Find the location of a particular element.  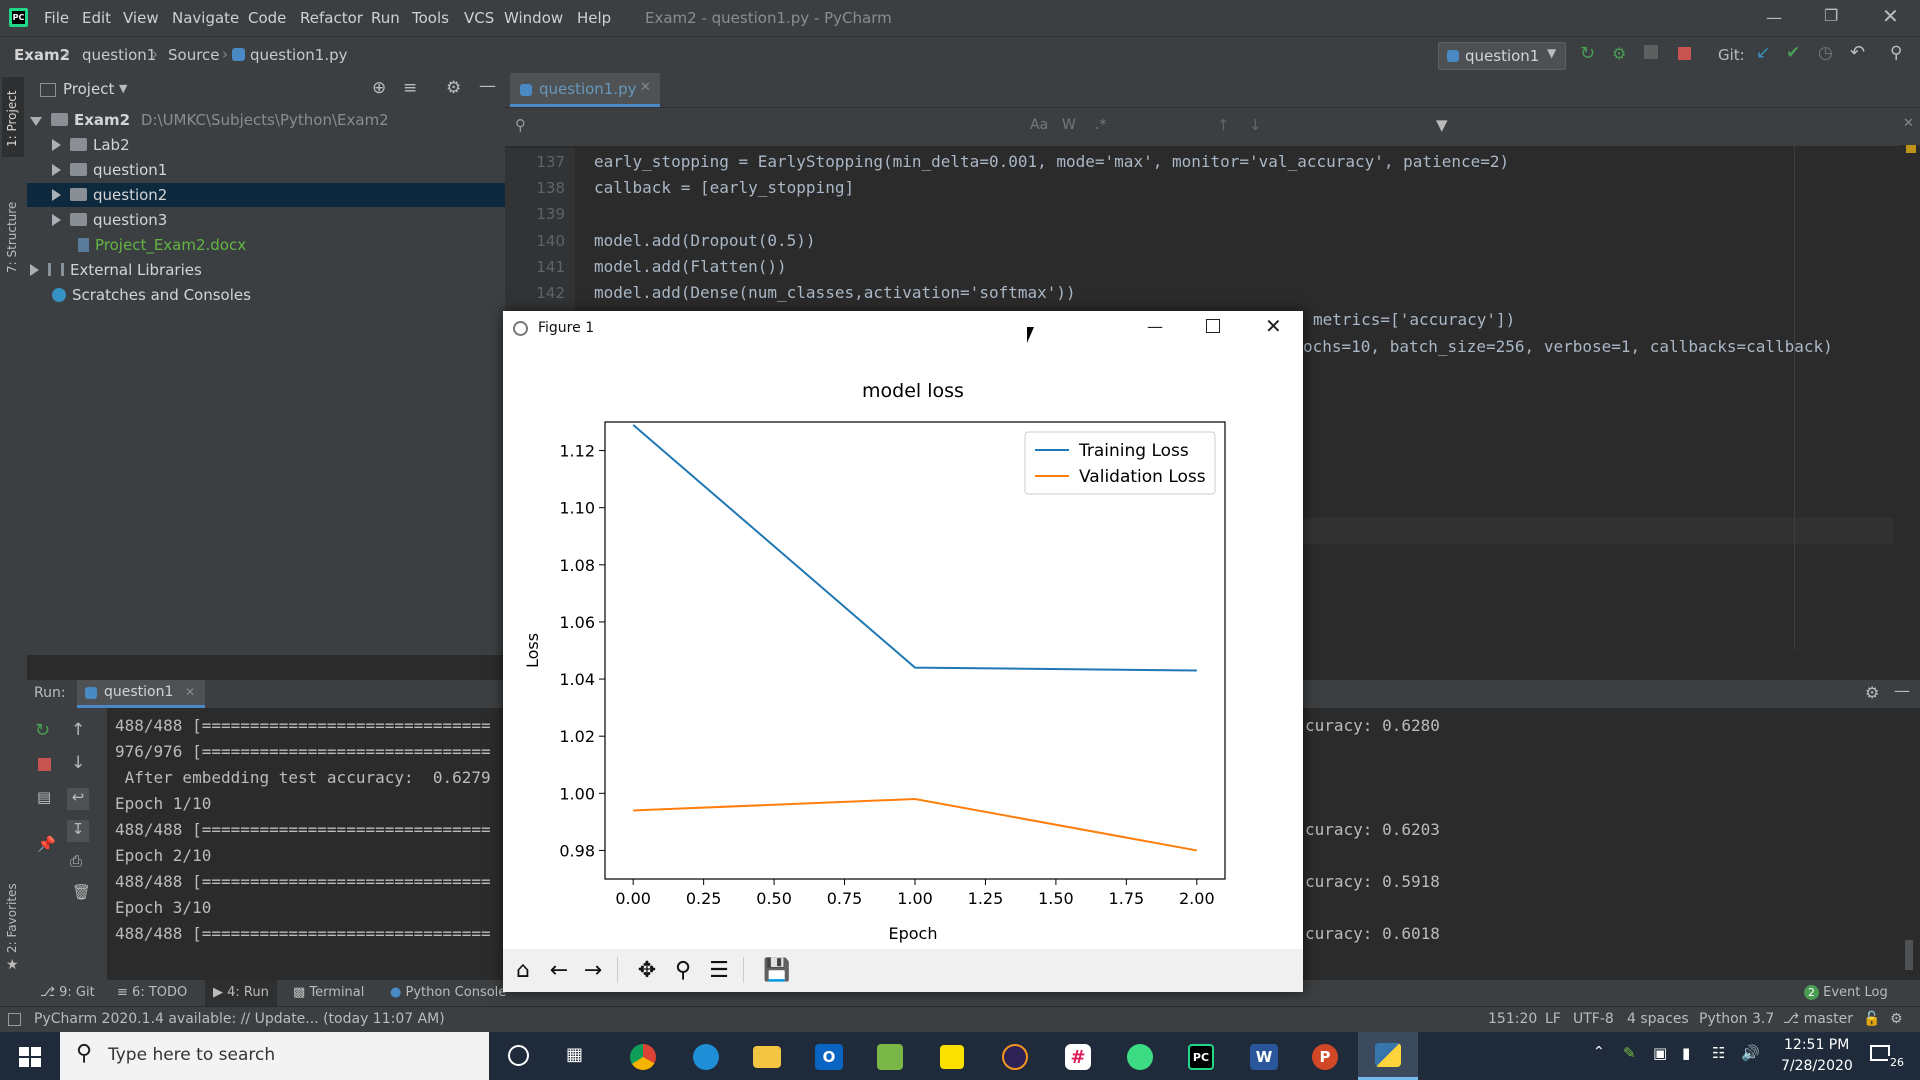

show-hidden-icons-icon: ⌃ is located at coordinates (1599, 1052).